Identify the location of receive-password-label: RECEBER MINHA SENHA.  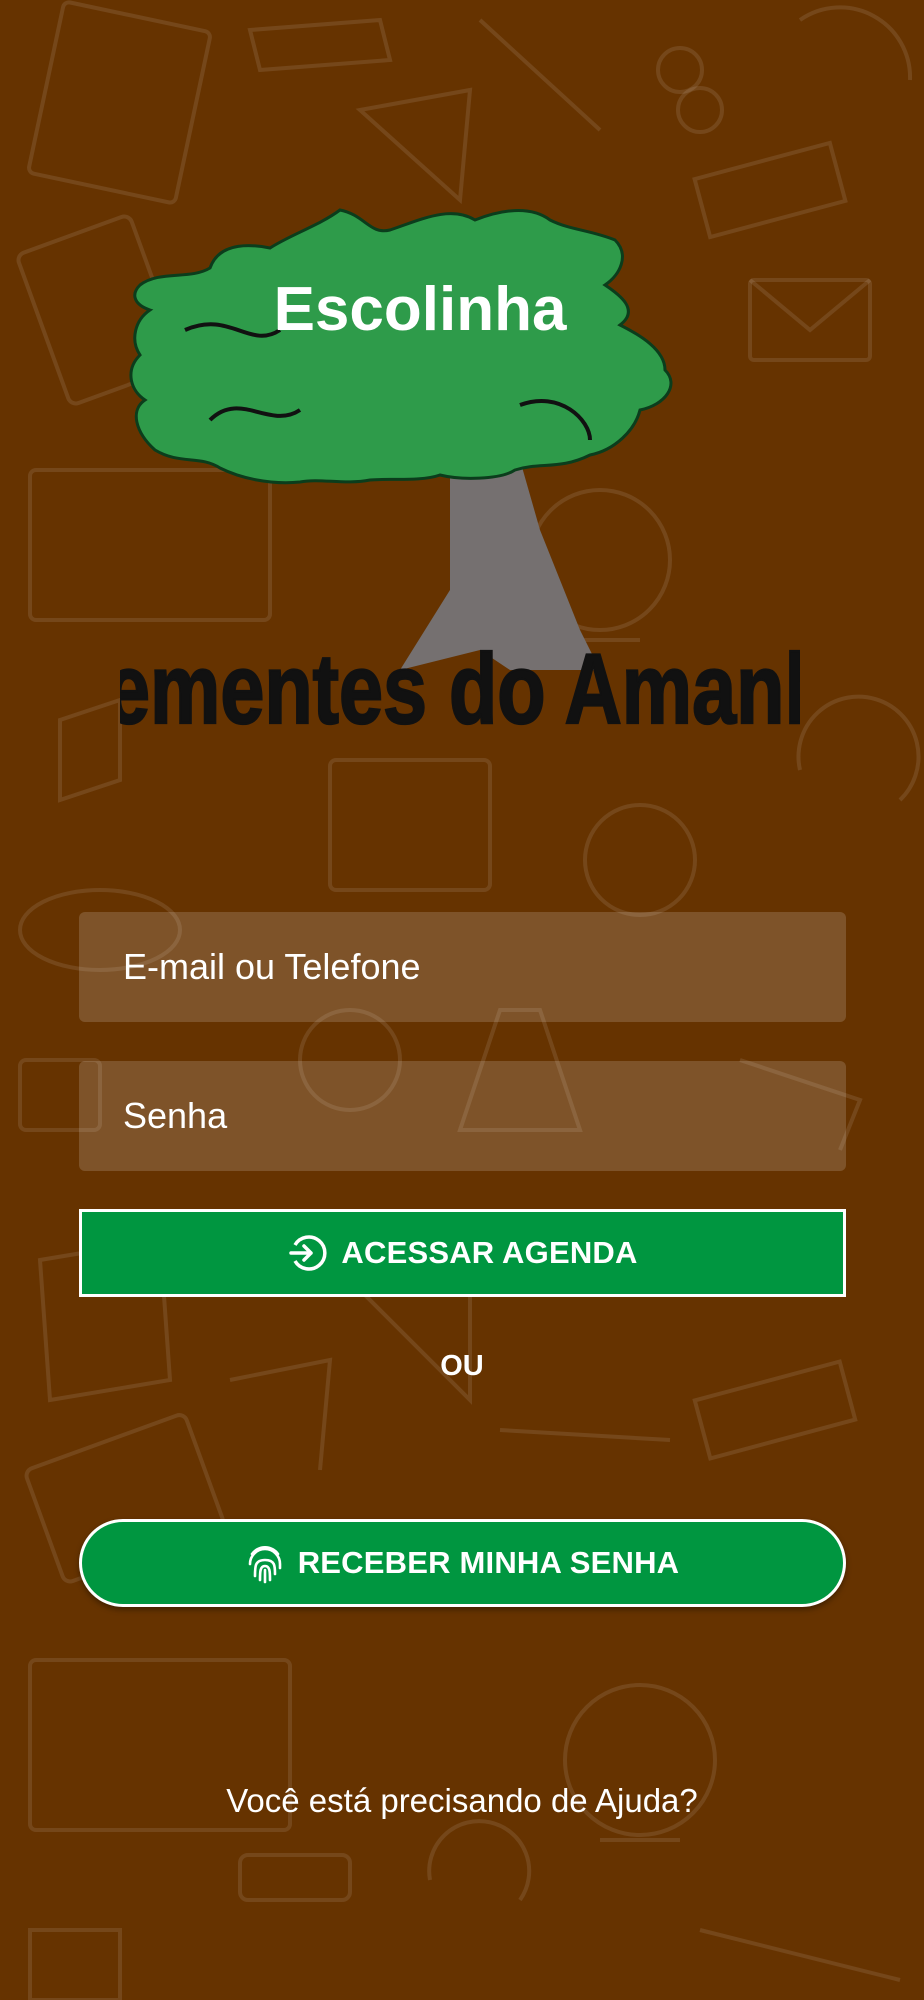
(488, 1562).